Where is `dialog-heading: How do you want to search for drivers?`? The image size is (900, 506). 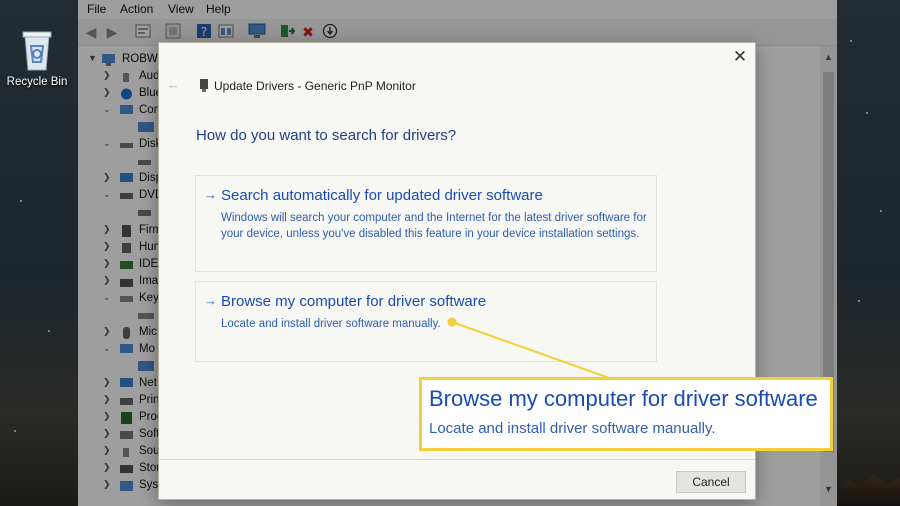
dialog-heading: How do you want to search for drivers? is located at coordinates (326, 135).